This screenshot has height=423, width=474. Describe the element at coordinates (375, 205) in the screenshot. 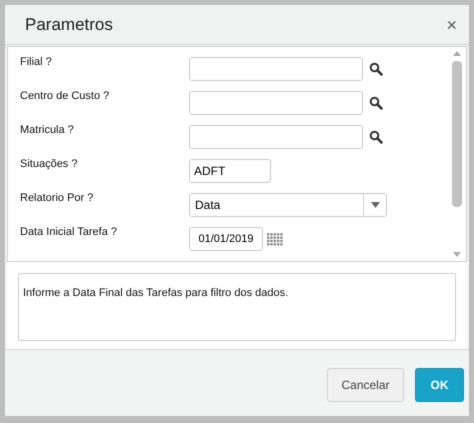

I see `dropdown-arrow-icon` at that location.